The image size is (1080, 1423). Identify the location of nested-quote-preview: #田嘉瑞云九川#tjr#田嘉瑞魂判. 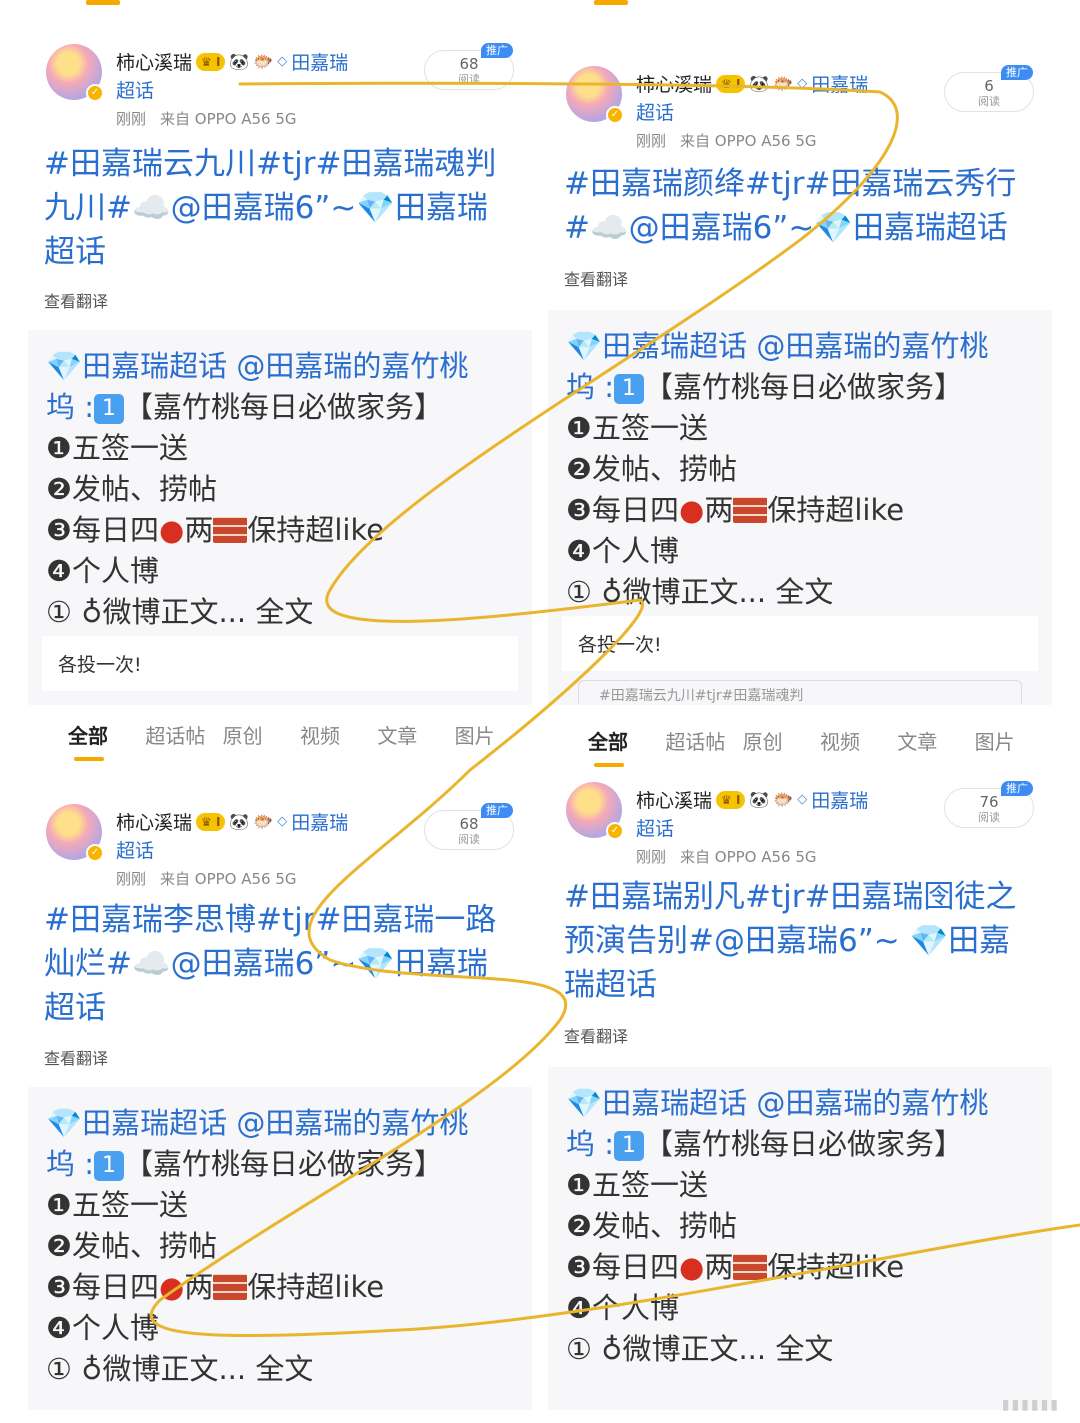
(800, 692).